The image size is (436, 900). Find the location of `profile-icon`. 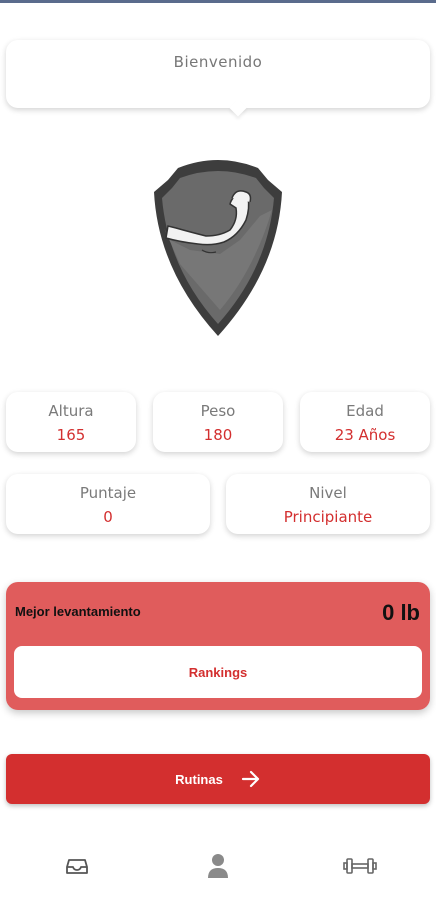

profile-icon is located at coordinates (218, 868).